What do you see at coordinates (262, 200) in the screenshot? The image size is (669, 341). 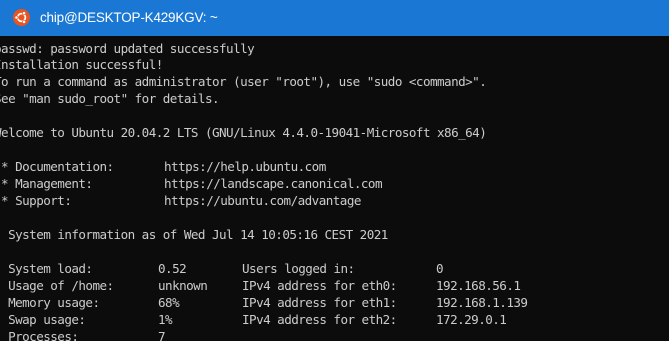 I see `link-url: https://ubuntu.com/advantage` at bounding box center [262, 200].